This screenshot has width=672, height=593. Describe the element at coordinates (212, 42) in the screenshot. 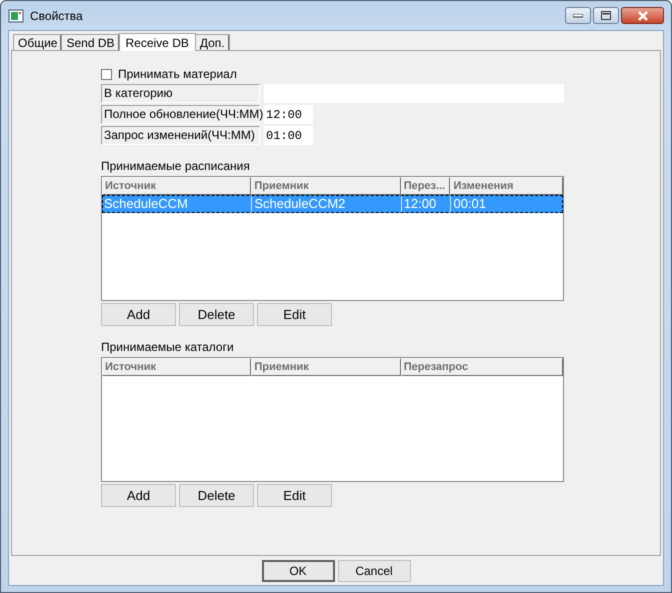

I see `tab: Доп.` at that location.